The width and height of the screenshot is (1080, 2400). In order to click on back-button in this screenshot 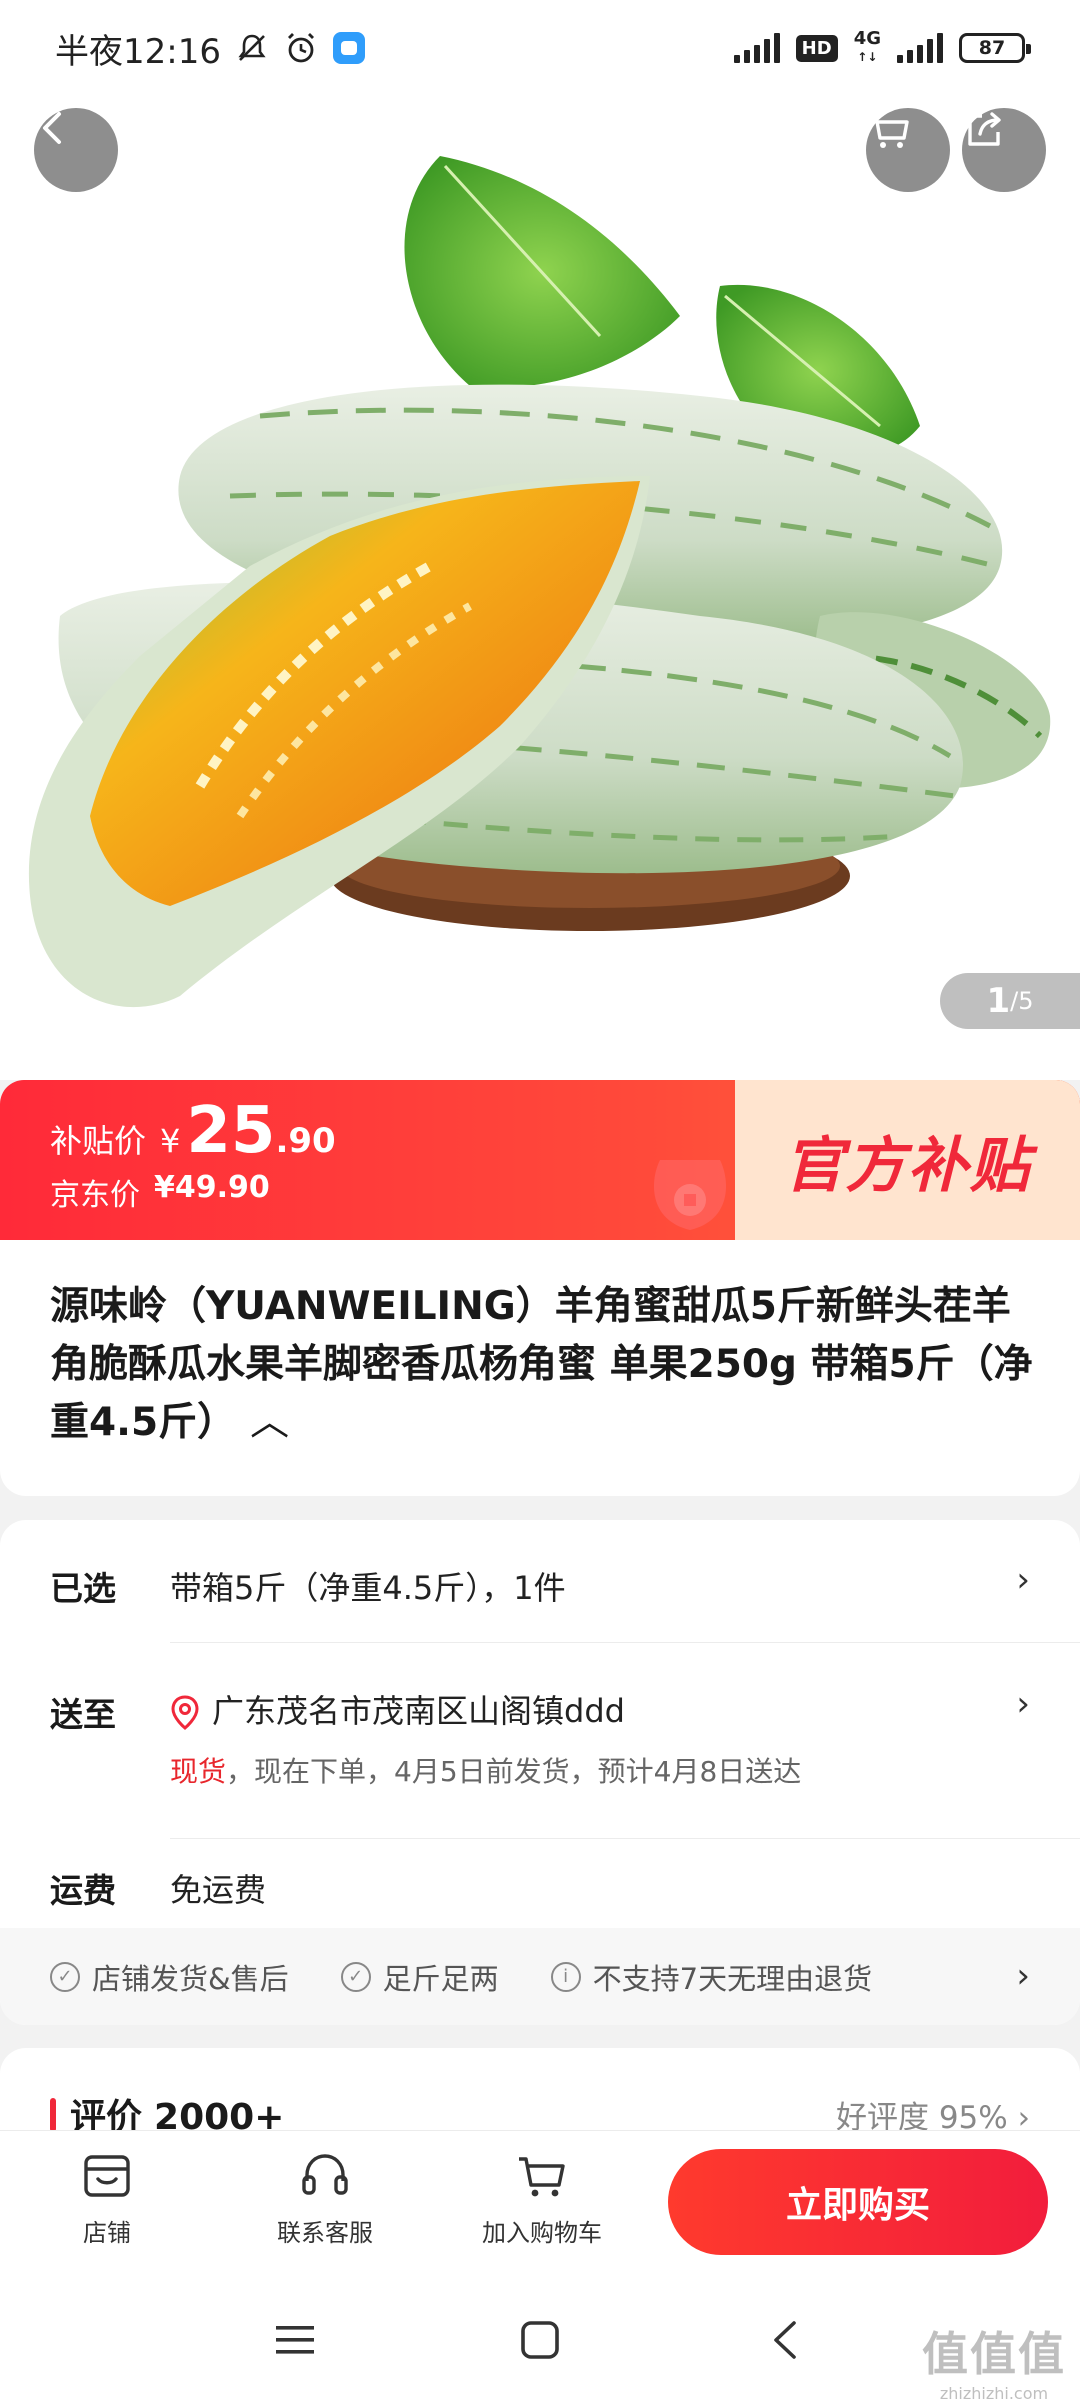, I will do `click(76, 150)`.